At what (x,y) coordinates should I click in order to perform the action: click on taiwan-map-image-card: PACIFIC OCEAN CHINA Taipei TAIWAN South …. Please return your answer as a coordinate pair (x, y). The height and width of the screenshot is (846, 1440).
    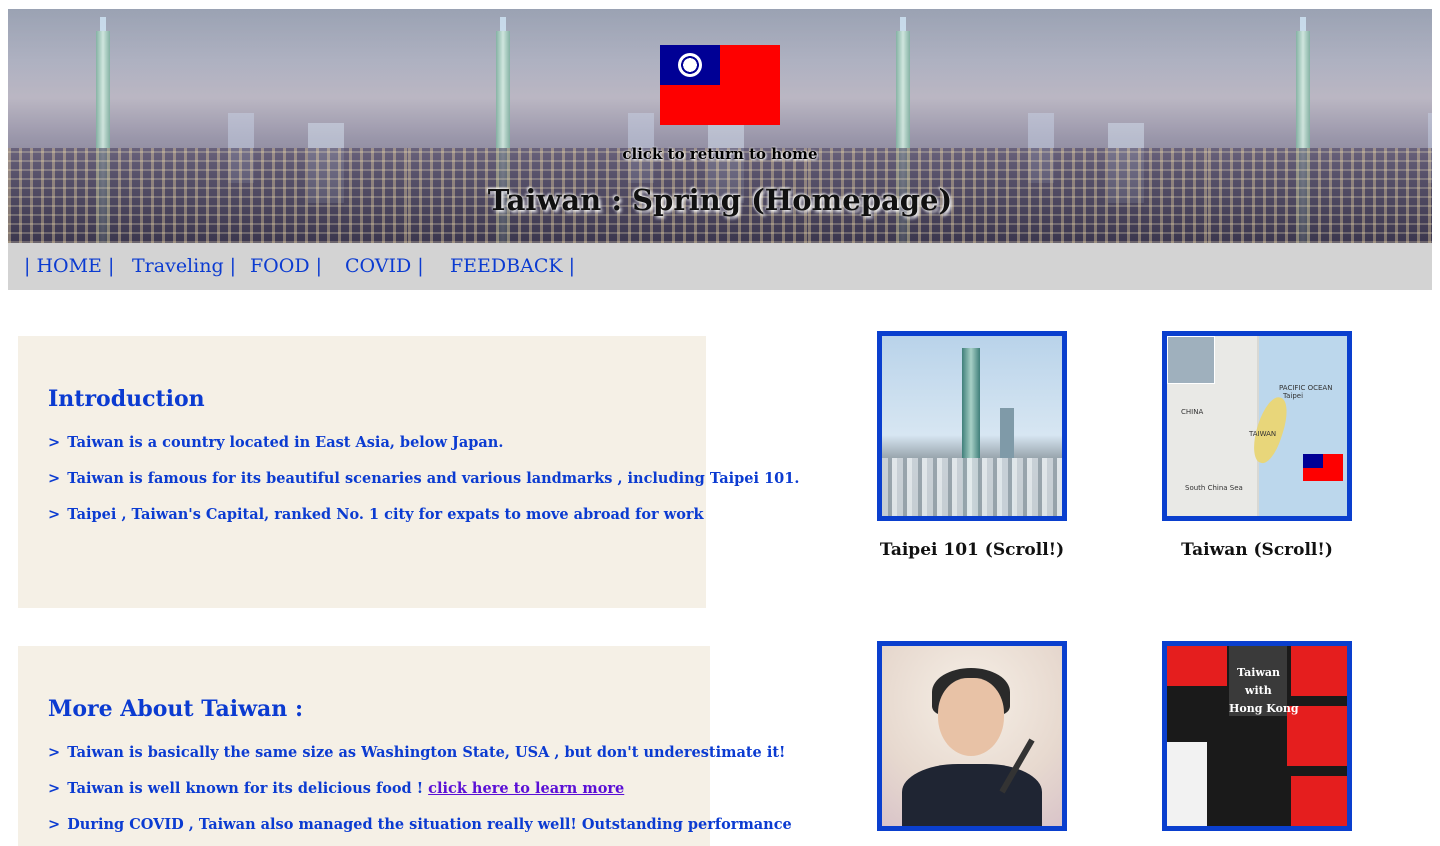
    Looking at the image, I should click on (1257, 426).